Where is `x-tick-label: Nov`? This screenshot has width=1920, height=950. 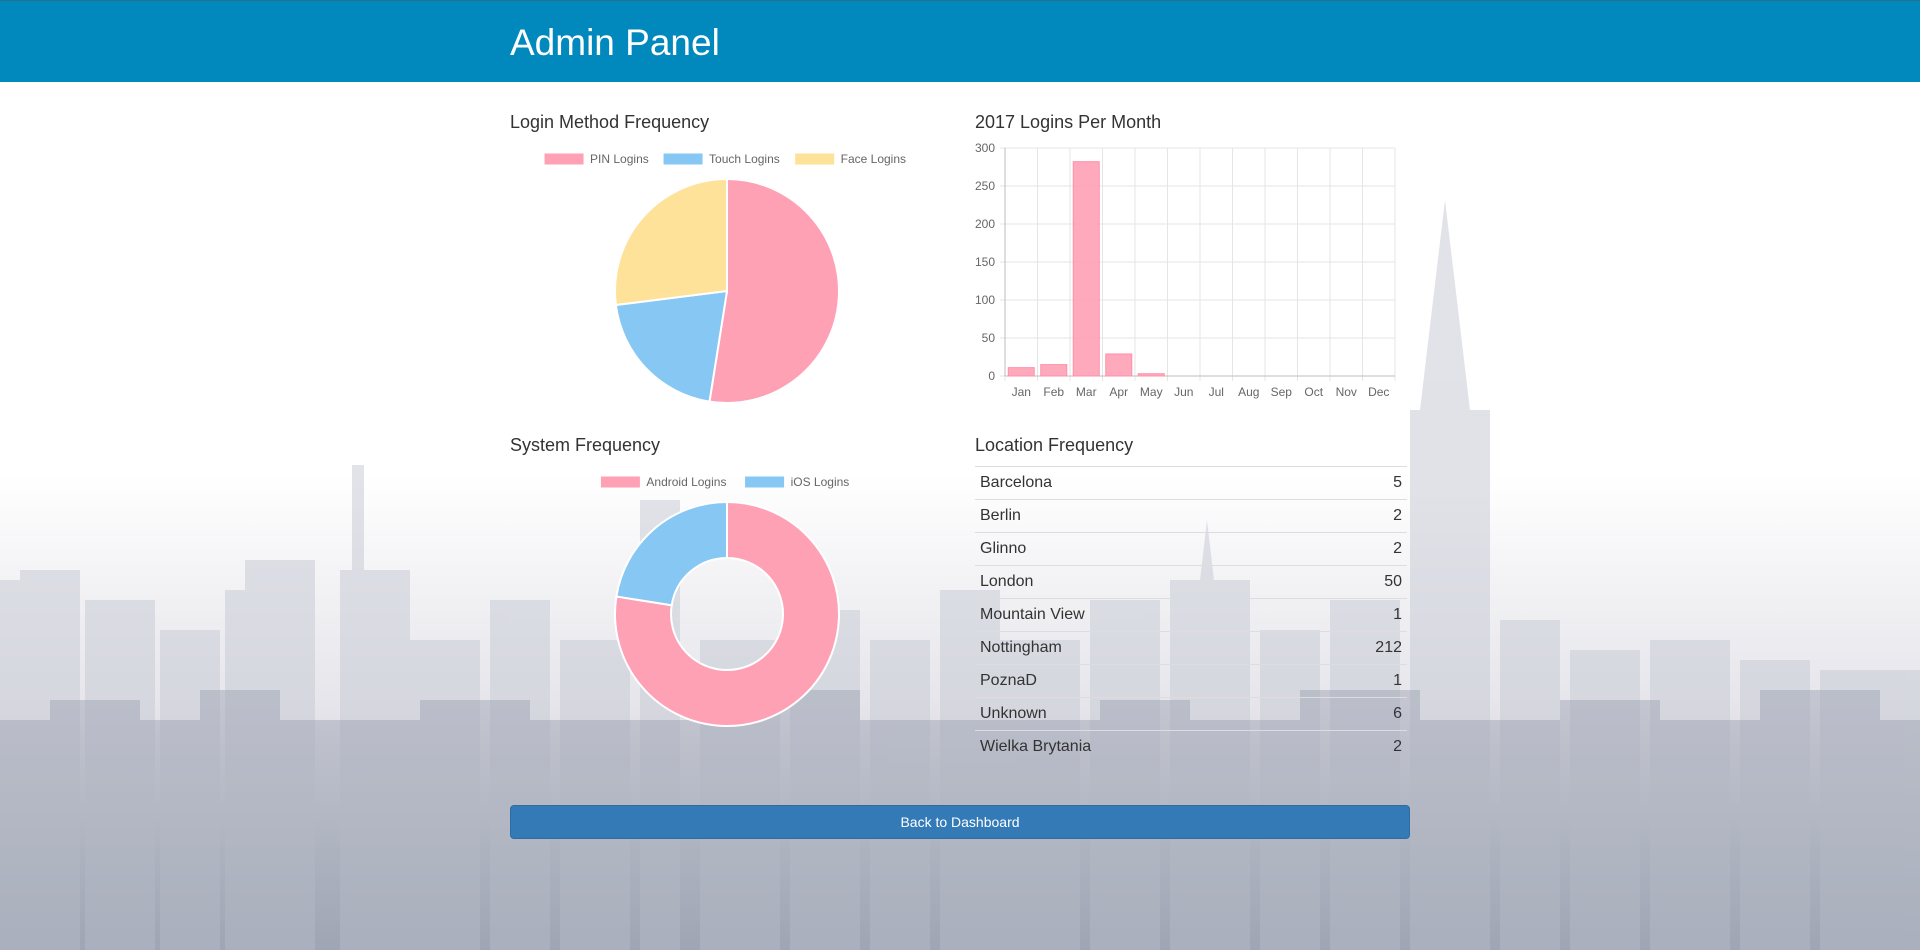
x-tick-label: Nov is located at coordinates (1346, 392).